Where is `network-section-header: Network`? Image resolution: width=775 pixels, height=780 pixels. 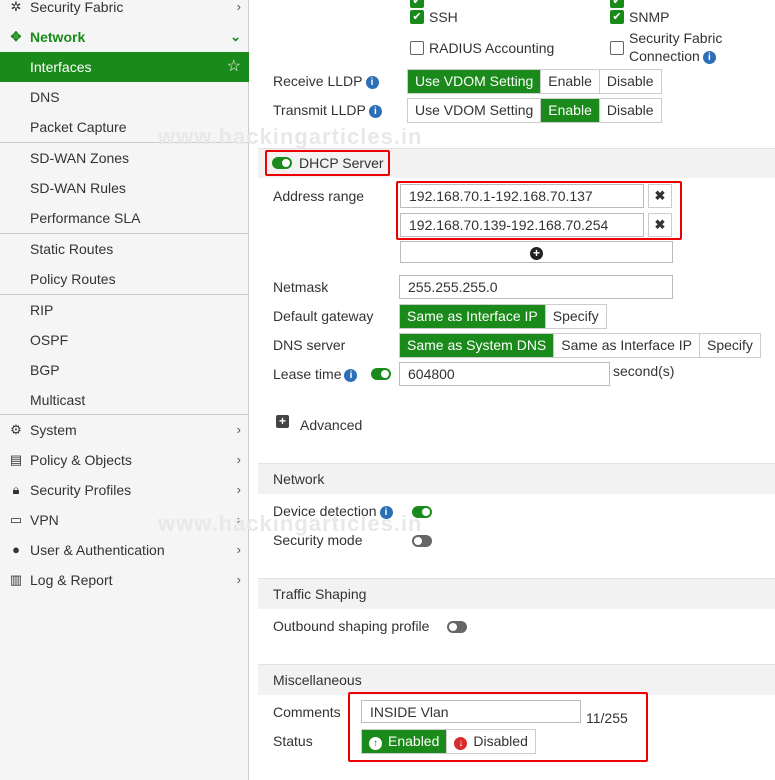
network-section-header: Network is located at coordinates (516, 478).